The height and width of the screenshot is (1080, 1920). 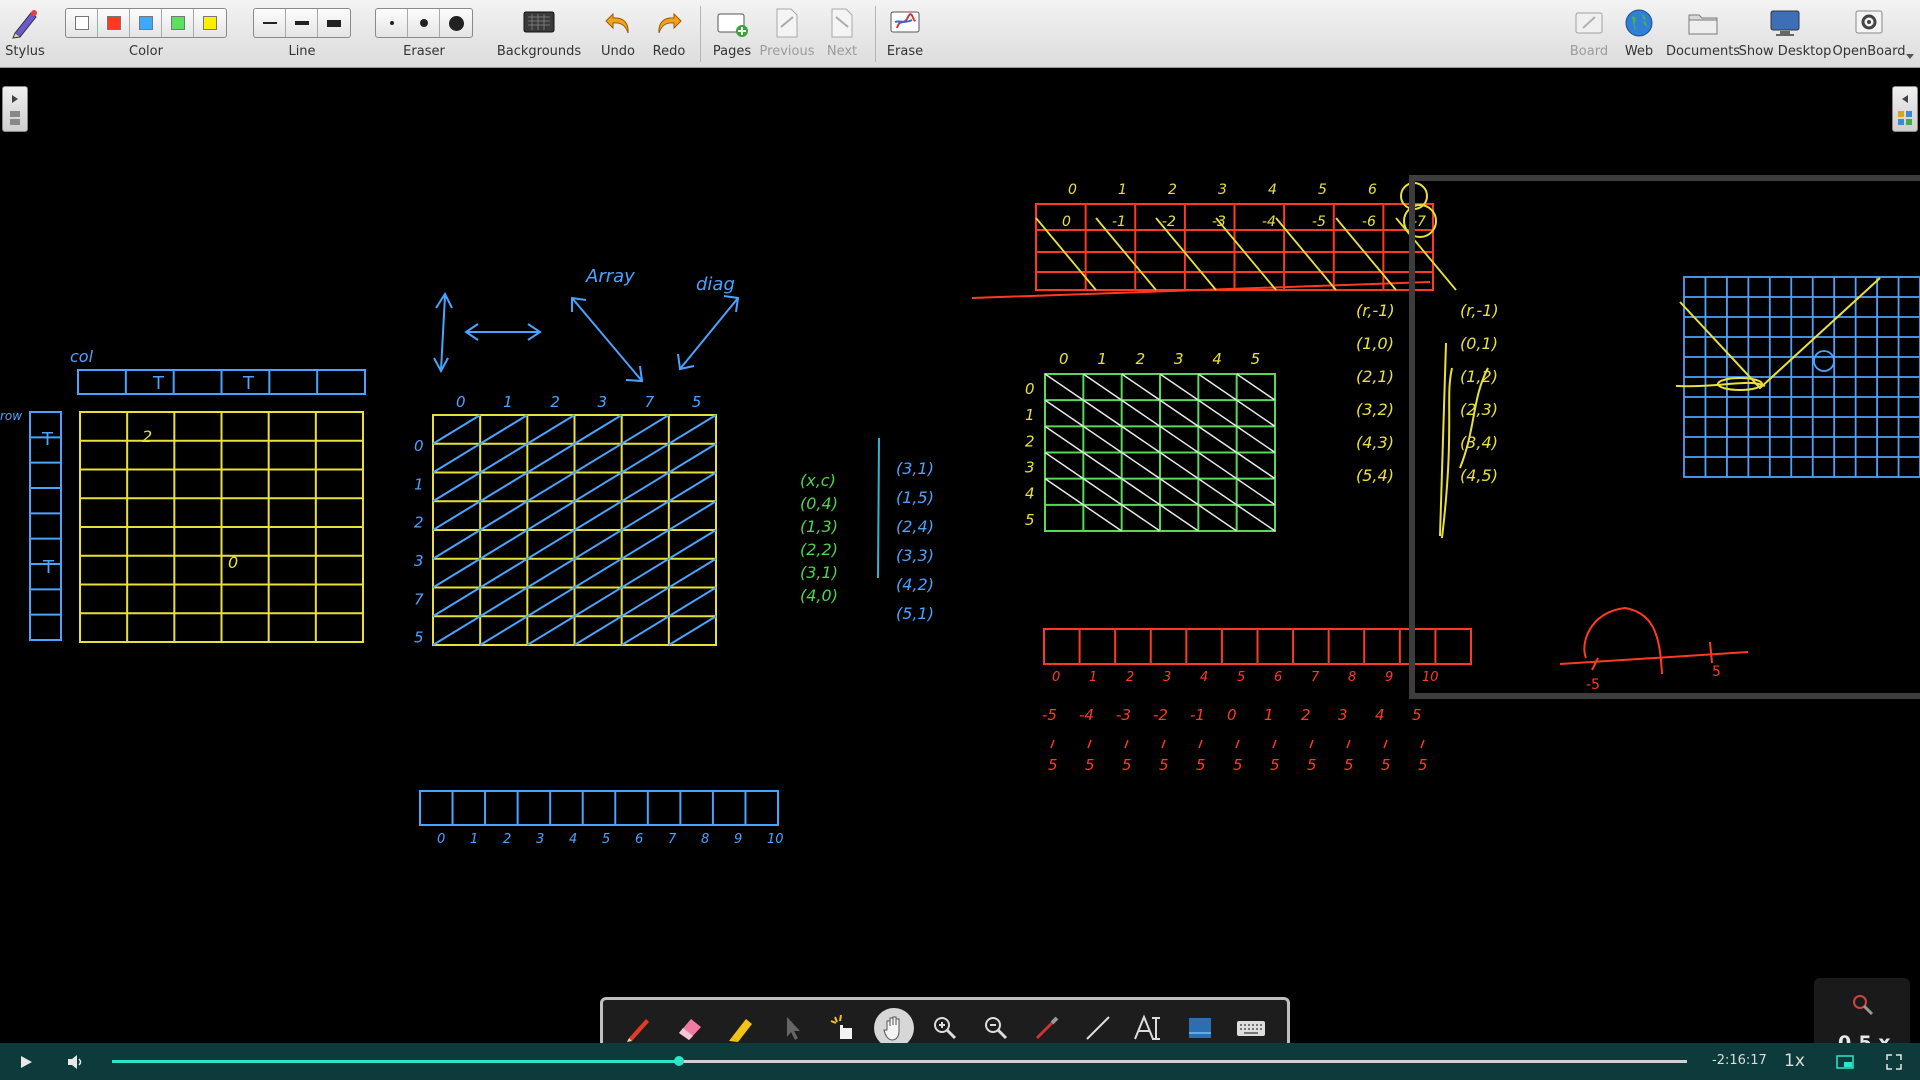 I want to click on pair2-right: (4,5), so click(x=1479, y=475).